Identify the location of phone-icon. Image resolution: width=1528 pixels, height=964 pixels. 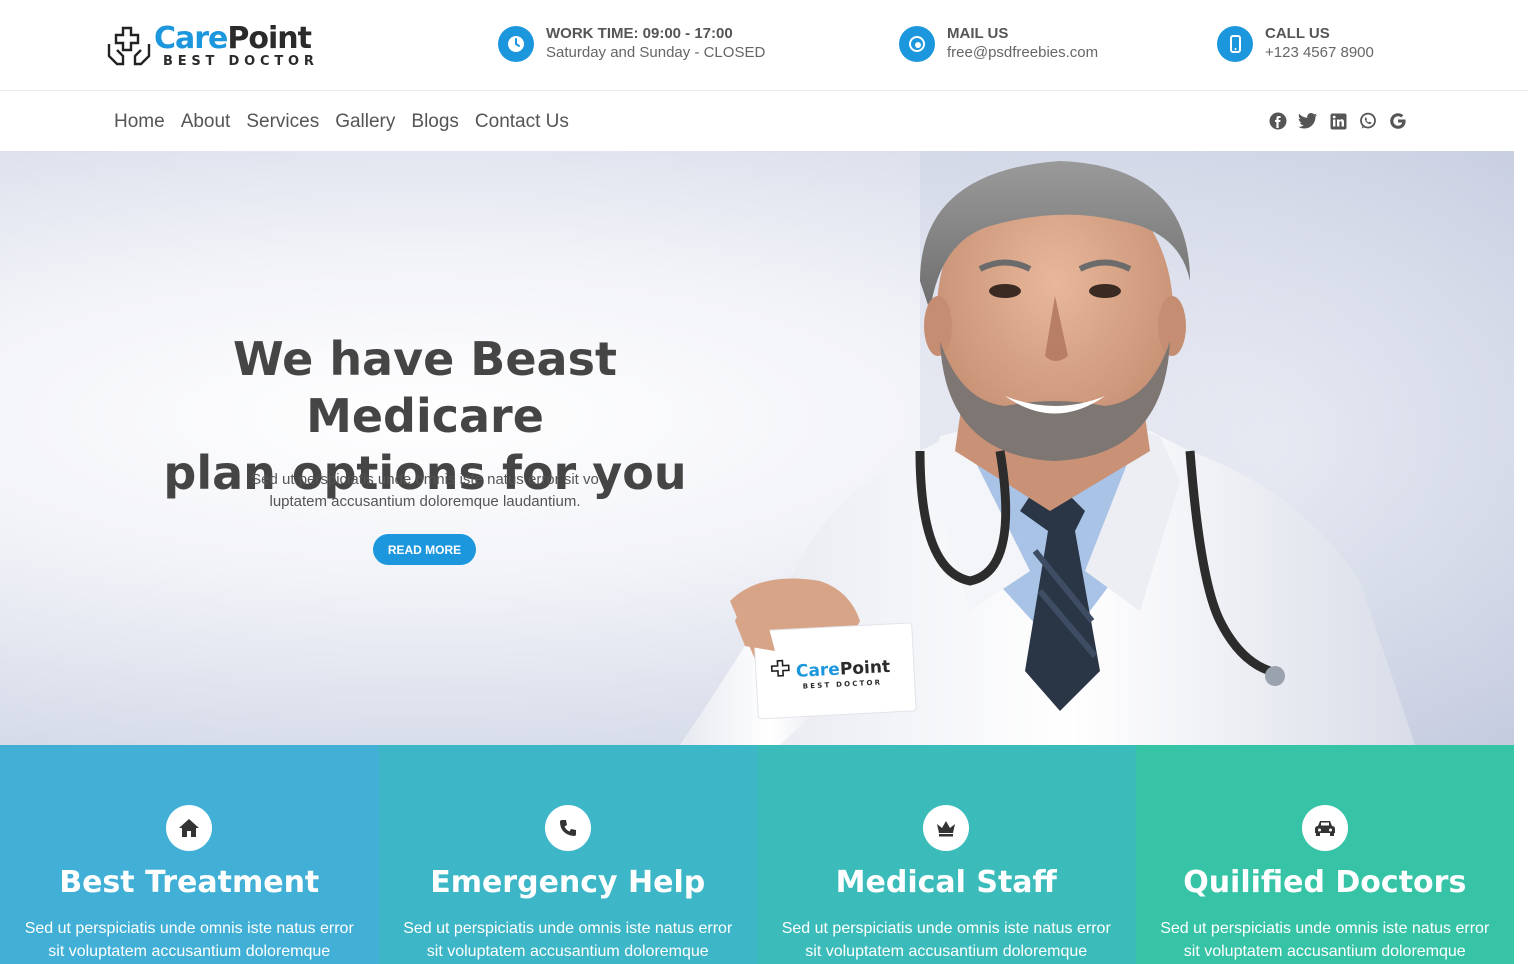
(1235, 44).